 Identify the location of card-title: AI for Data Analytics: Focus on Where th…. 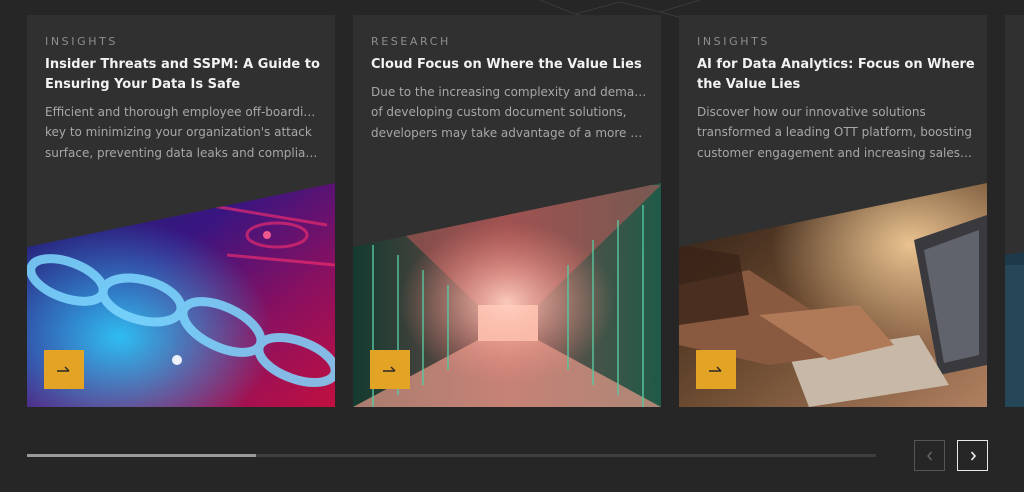
(836, 75).